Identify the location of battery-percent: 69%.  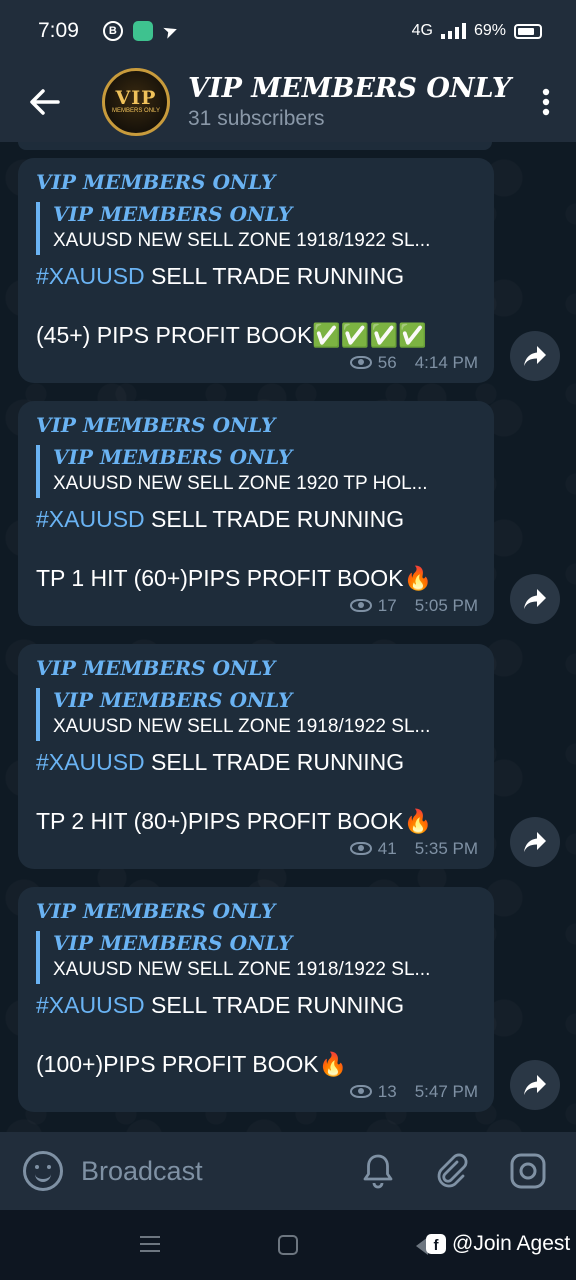
(489, 30).